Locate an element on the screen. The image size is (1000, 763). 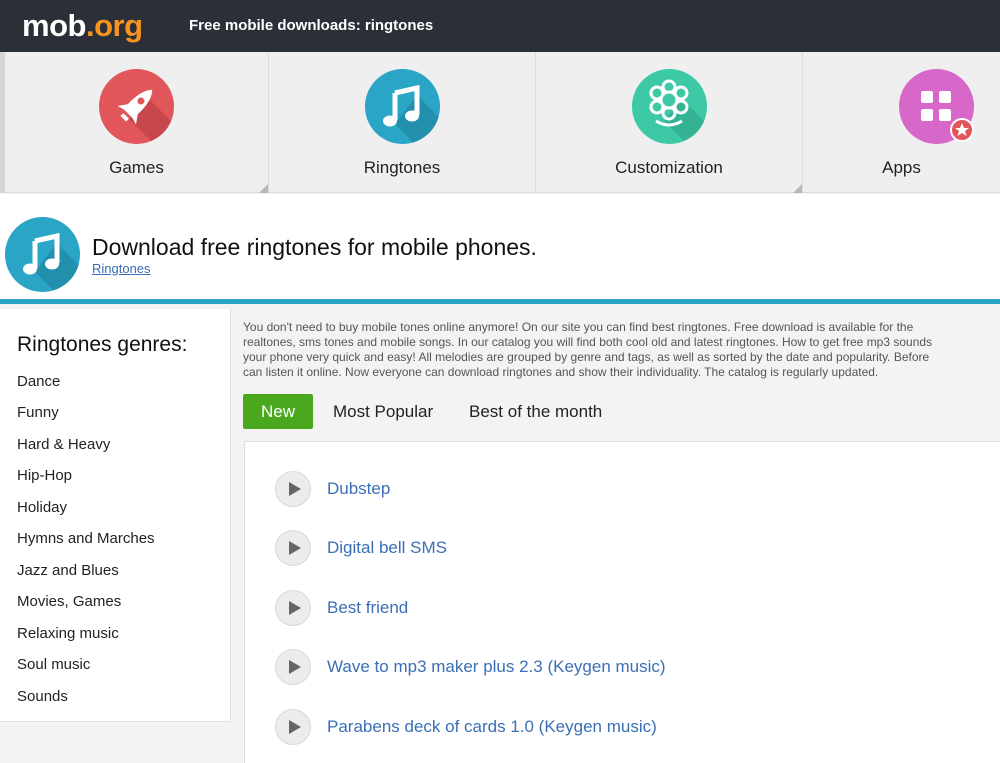
genre-link-hip-hop: Hip-Hop is located at coordinates (44, 475).